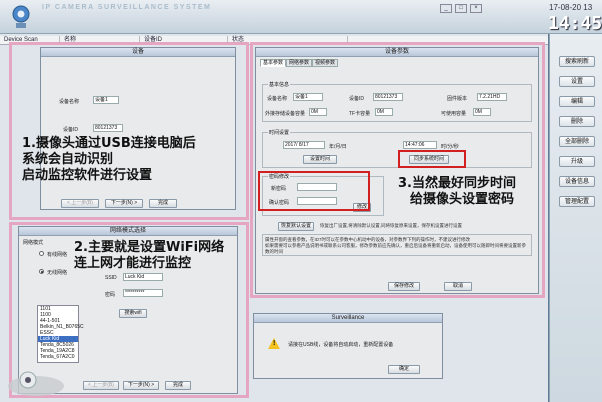 The image size is (602, 402). Describe the element at coordinates (111, 278) in the screenshot. I see `ssid-label: SSID` at that location.